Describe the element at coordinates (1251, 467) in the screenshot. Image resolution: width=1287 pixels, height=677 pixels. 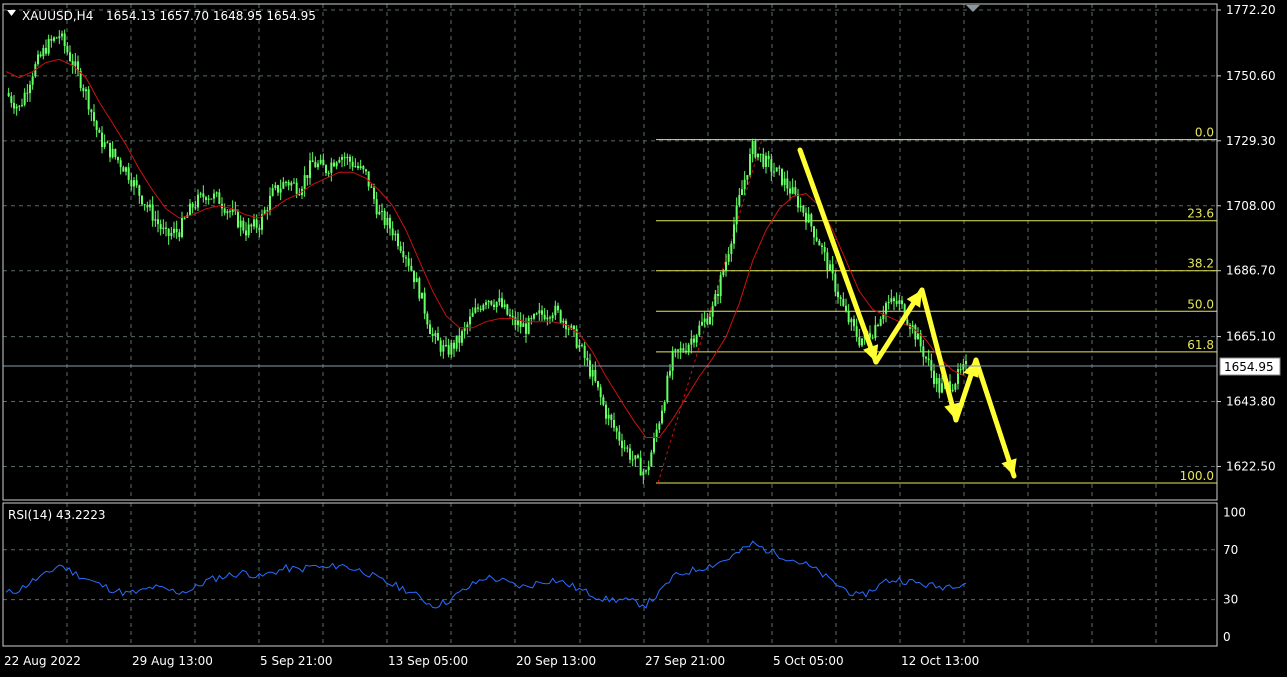
I see `price-tick-label: 1622.50` at that location.